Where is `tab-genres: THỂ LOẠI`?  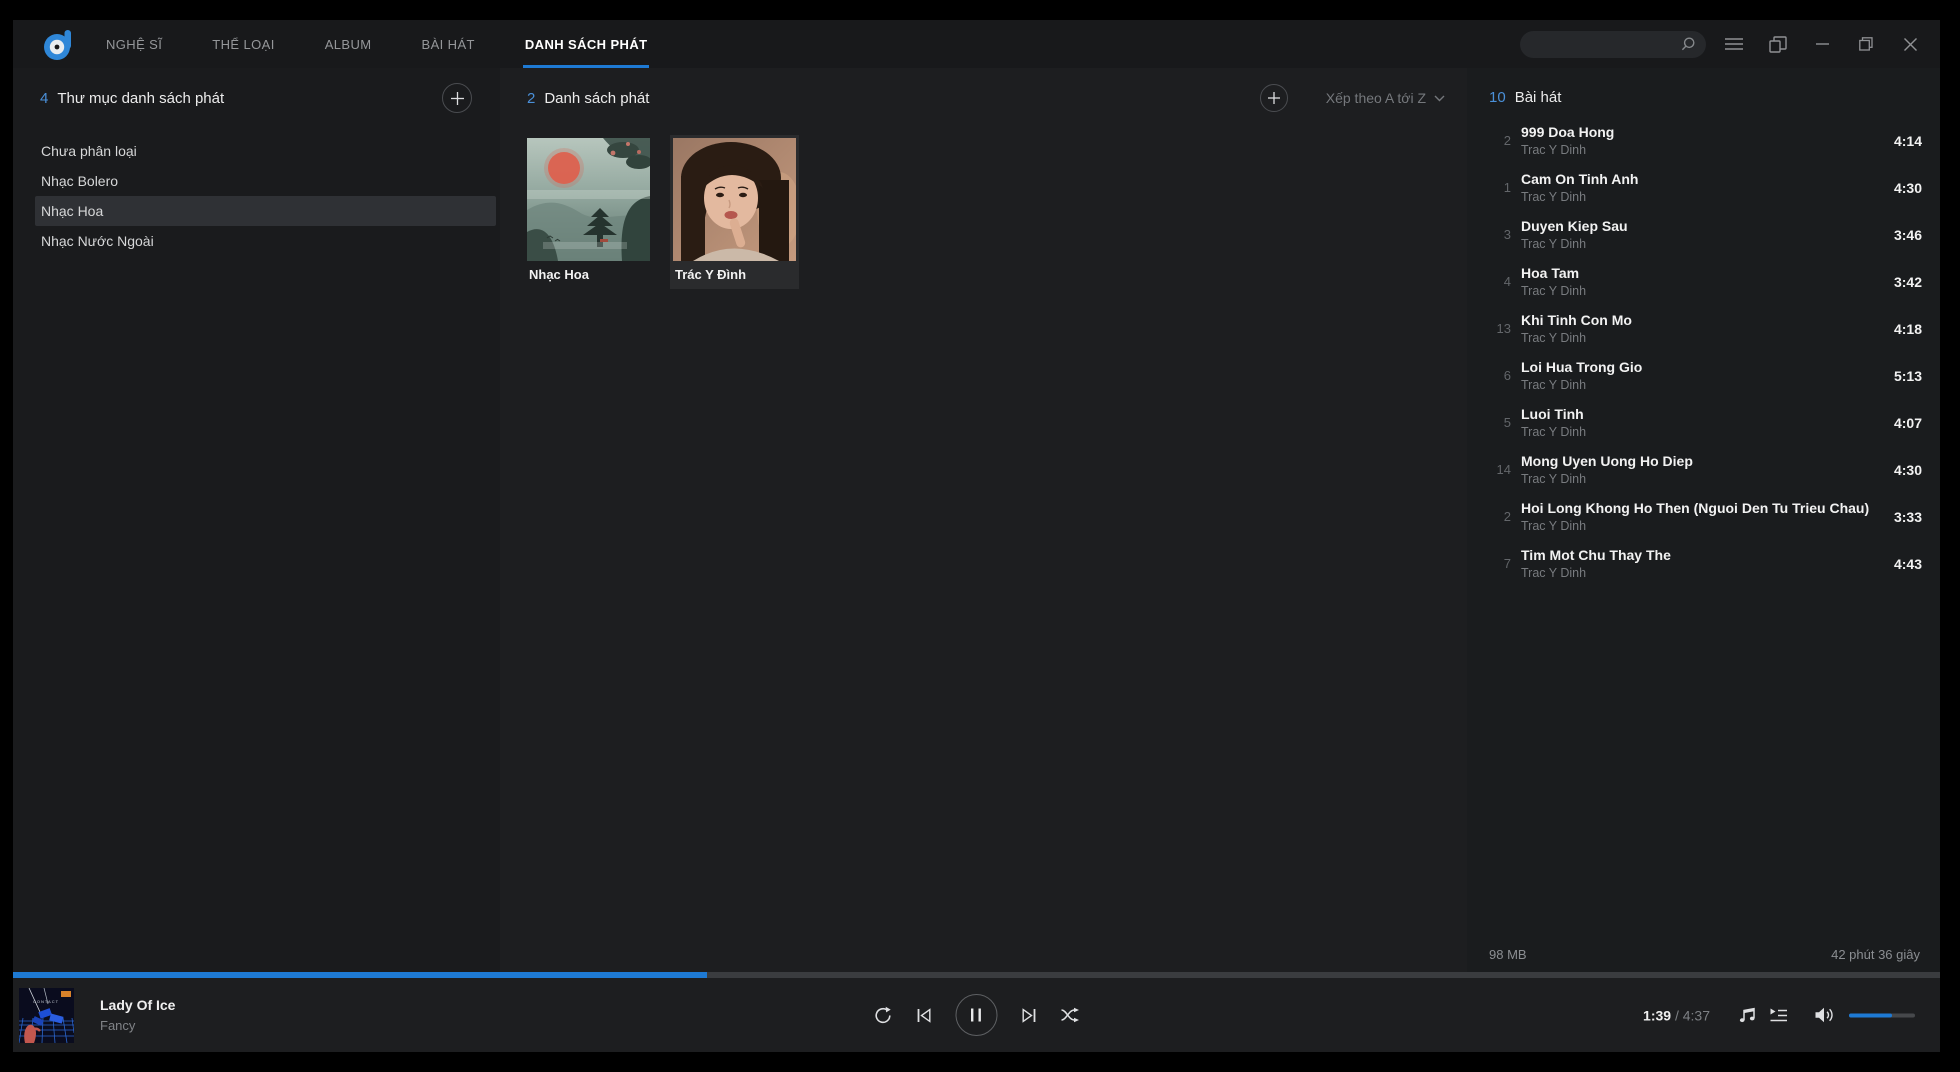
tab-genres: THỂ LOẠI is located at coordinates (243, 44).